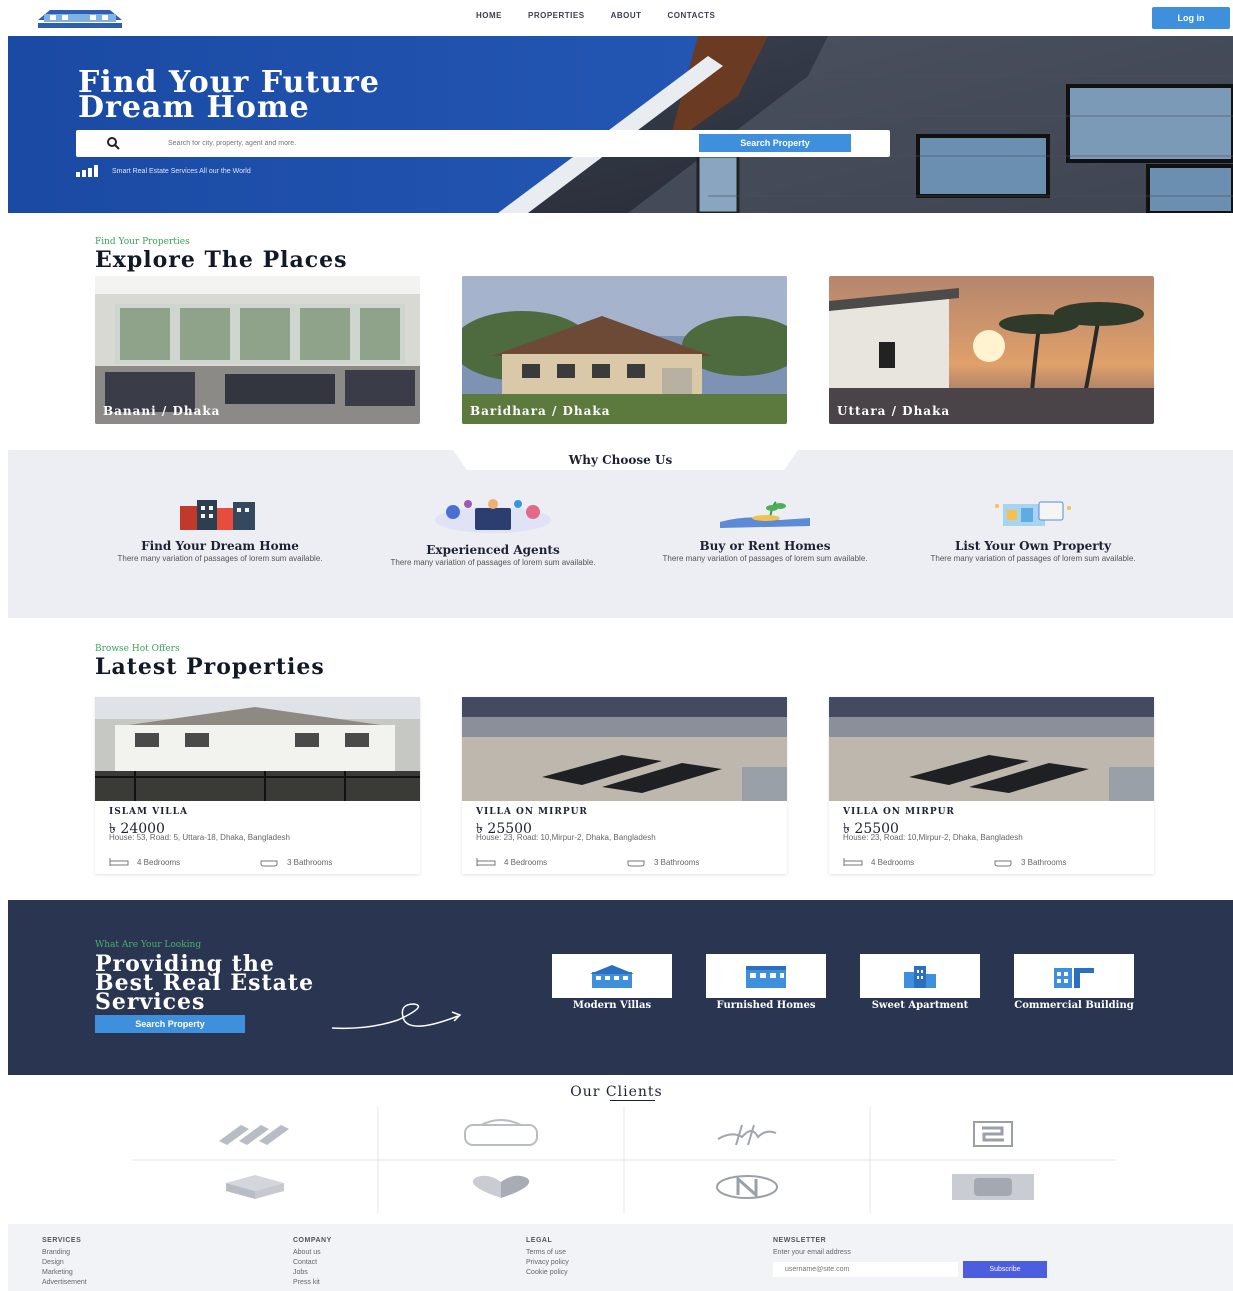  What do you see at coordinates (747, 1134) in the screenshot?
I see `signature-logo-icon` at bounding box center [747, 1134].